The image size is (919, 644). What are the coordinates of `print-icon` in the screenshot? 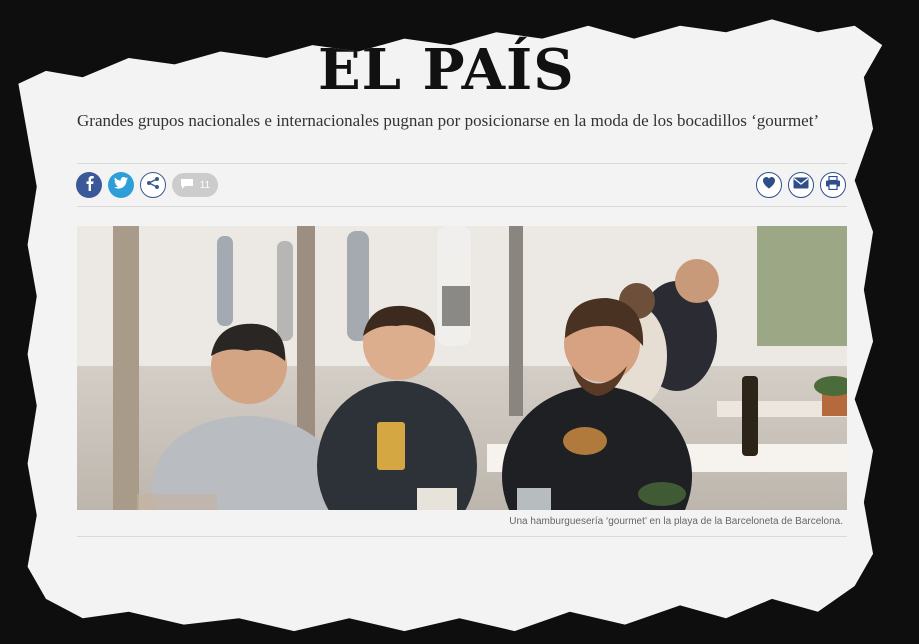 It's located at (833, 185).